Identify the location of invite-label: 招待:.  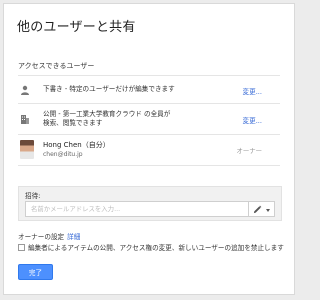
(33, 196).